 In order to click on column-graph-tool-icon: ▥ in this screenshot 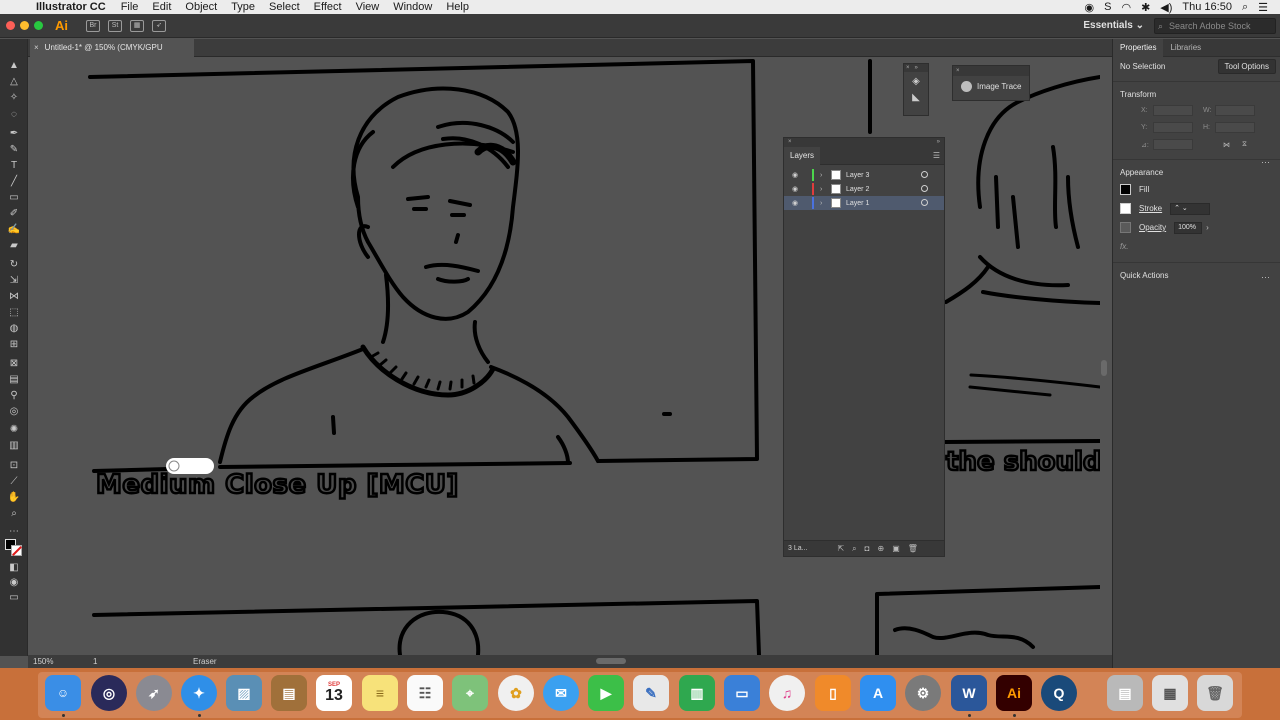, I will do `click(14, 445)`.